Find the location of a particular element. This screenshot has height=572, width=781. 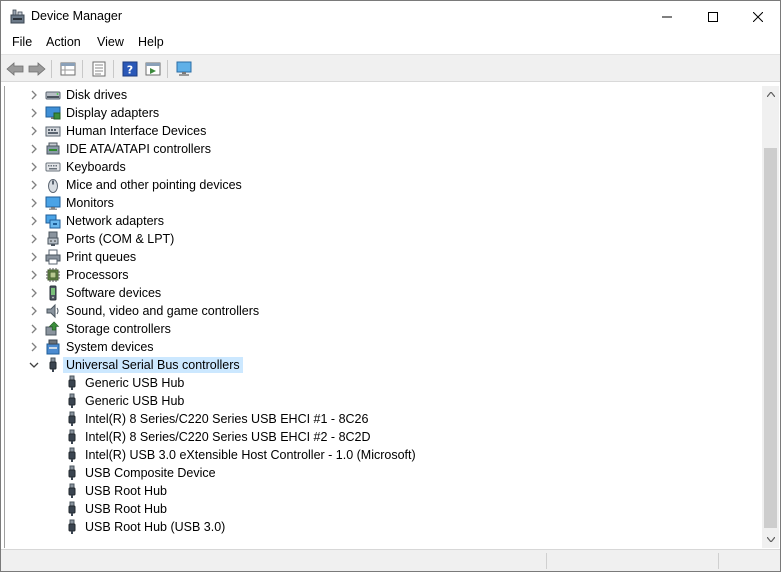

run-button is located at coordinates (153, 69).